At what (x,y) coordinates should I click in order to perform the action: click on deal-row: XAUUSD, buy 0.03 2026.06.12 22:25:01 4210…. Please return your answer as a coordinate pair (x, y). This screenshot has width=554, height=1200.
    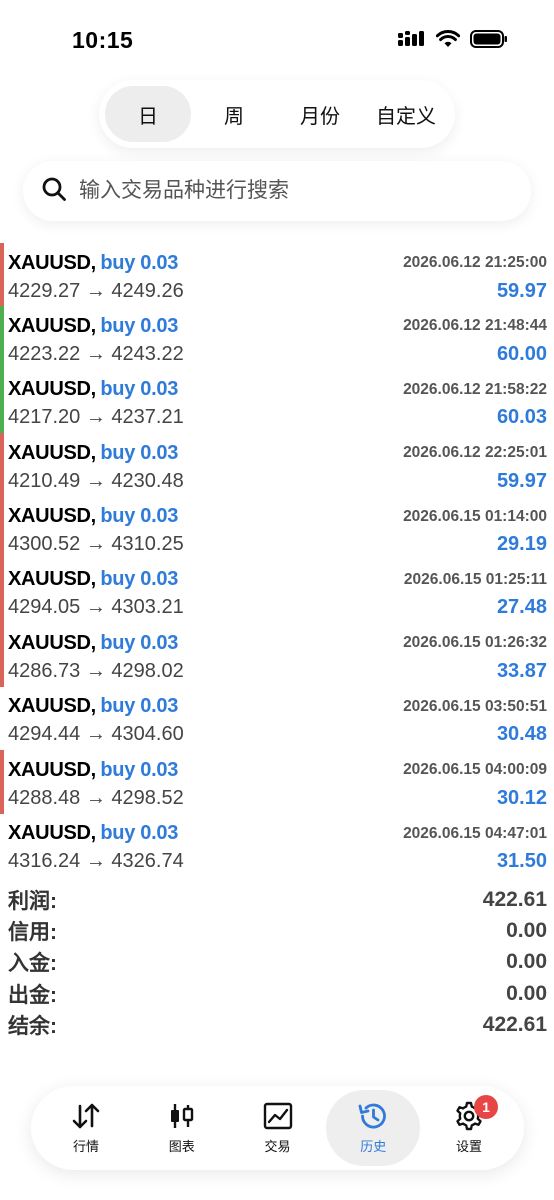
    Looking at the image, I should click on (277, 465).